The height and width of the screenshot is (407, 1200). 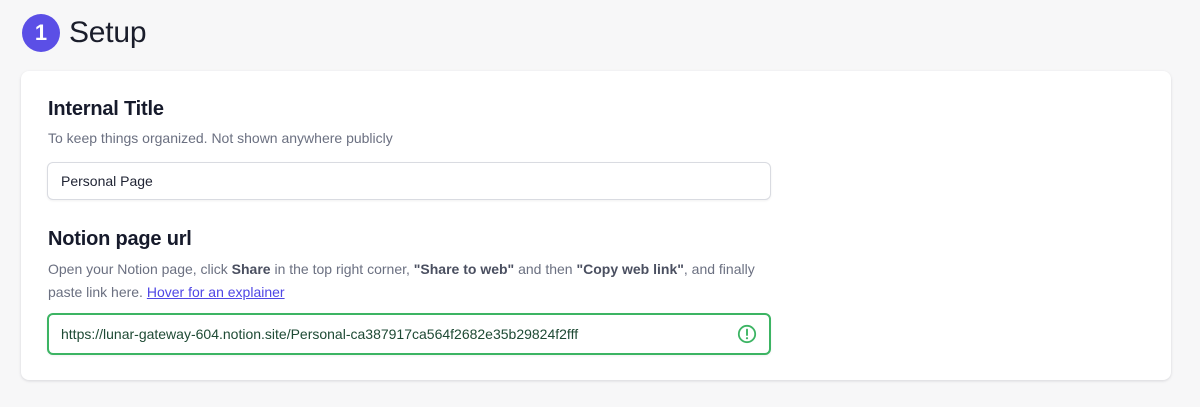 I want to click on help-text-part: and then, so click(x=545, y=269).